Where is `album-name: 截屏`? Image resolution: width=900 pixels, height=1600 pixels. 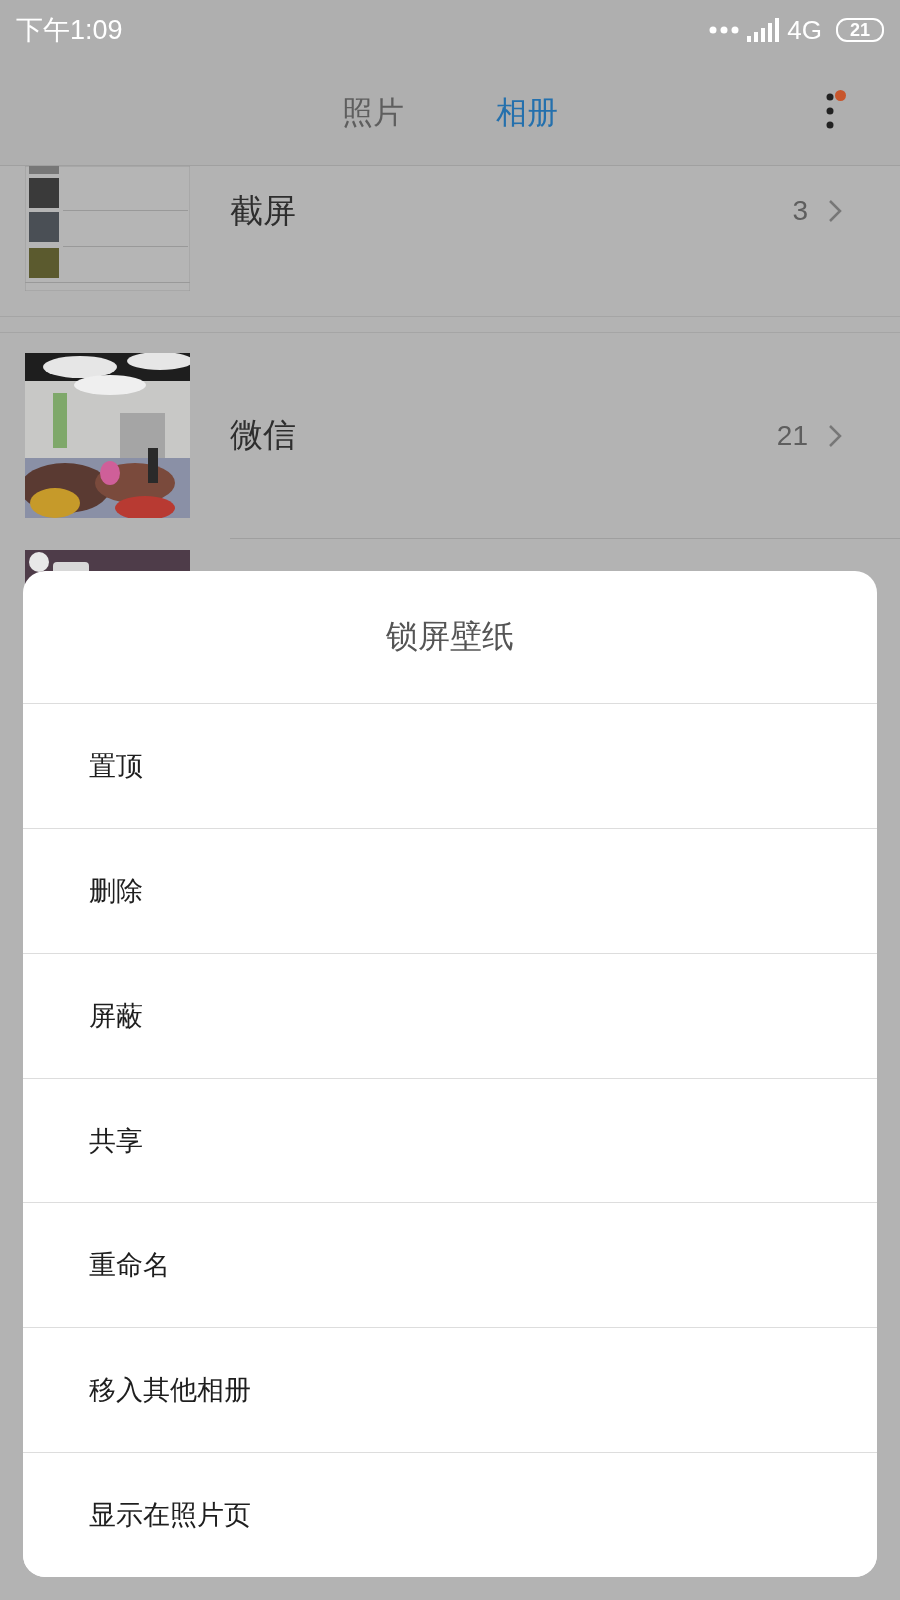 album-name: 截屏 is located at coordinates (263, 210).